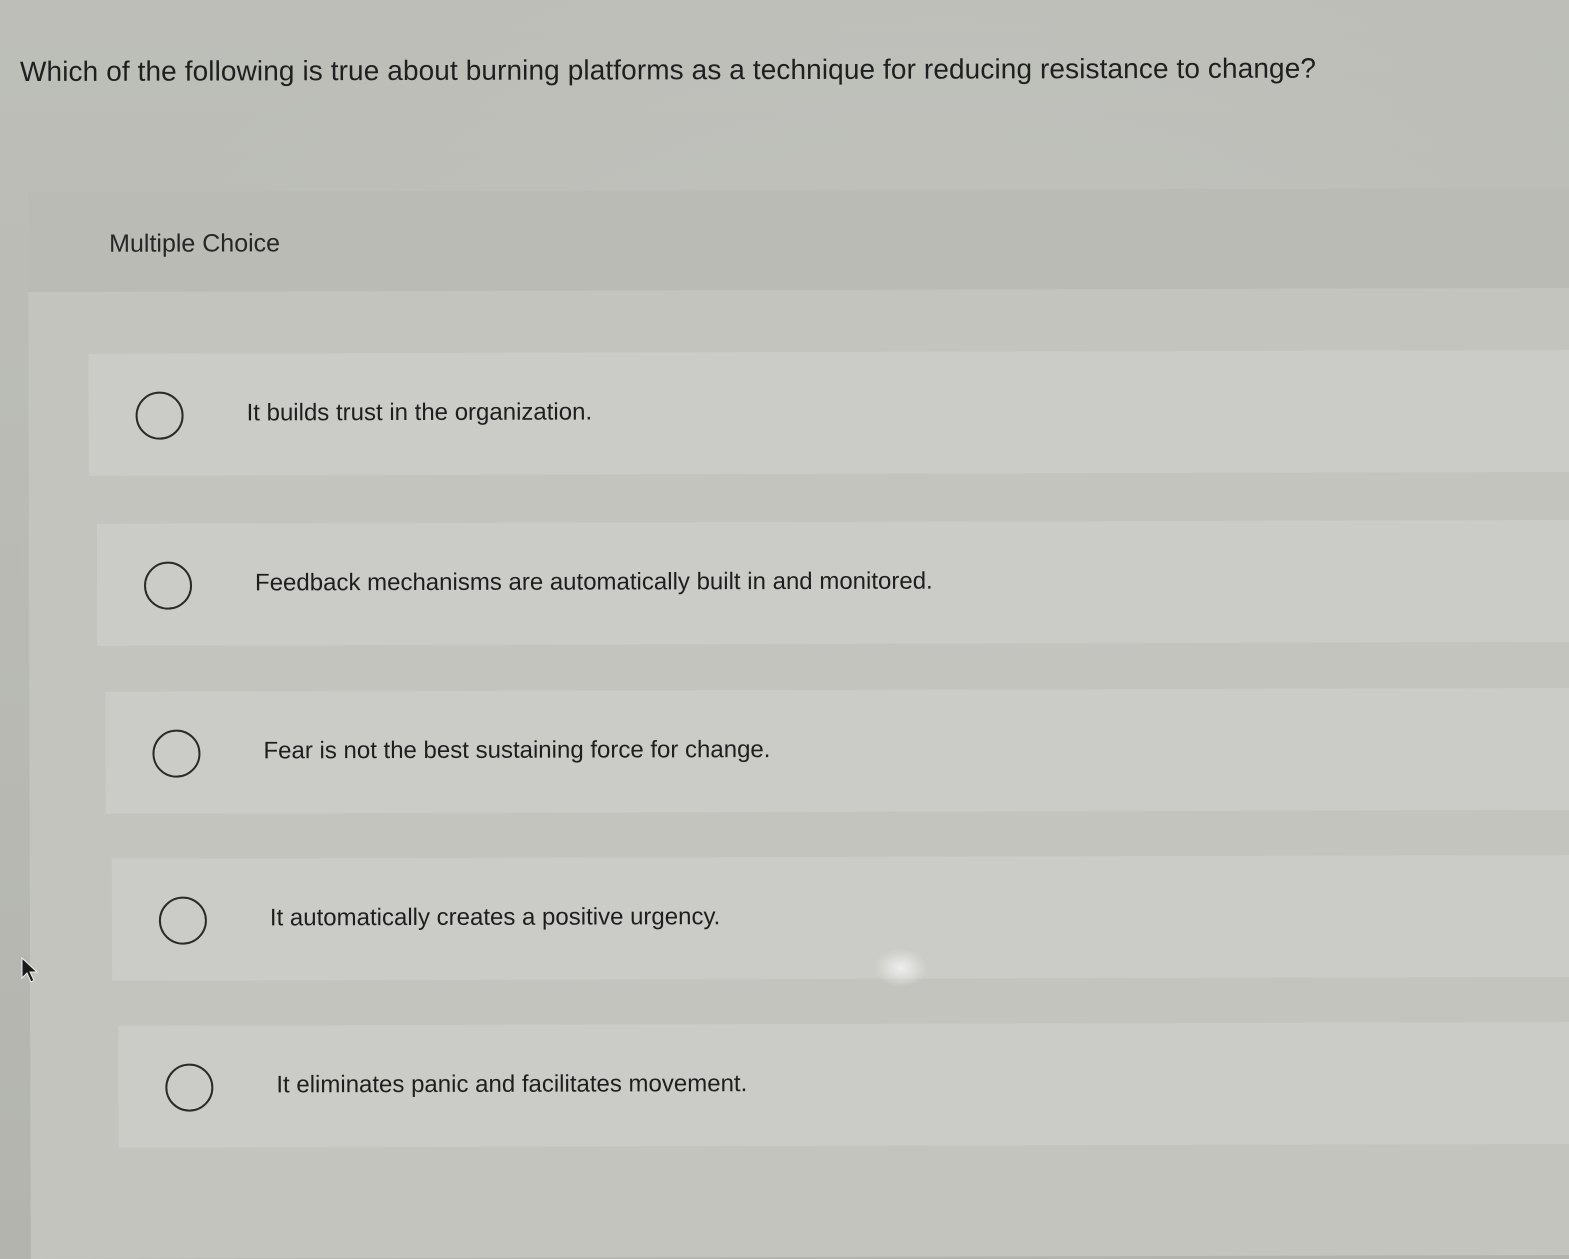 Image resolution: width=1569 pixels, height=1259 pixels. What do you see at coordinates (901, 968) in the screenshot?
I see `screen-glare` at bounding box center [901, 968].